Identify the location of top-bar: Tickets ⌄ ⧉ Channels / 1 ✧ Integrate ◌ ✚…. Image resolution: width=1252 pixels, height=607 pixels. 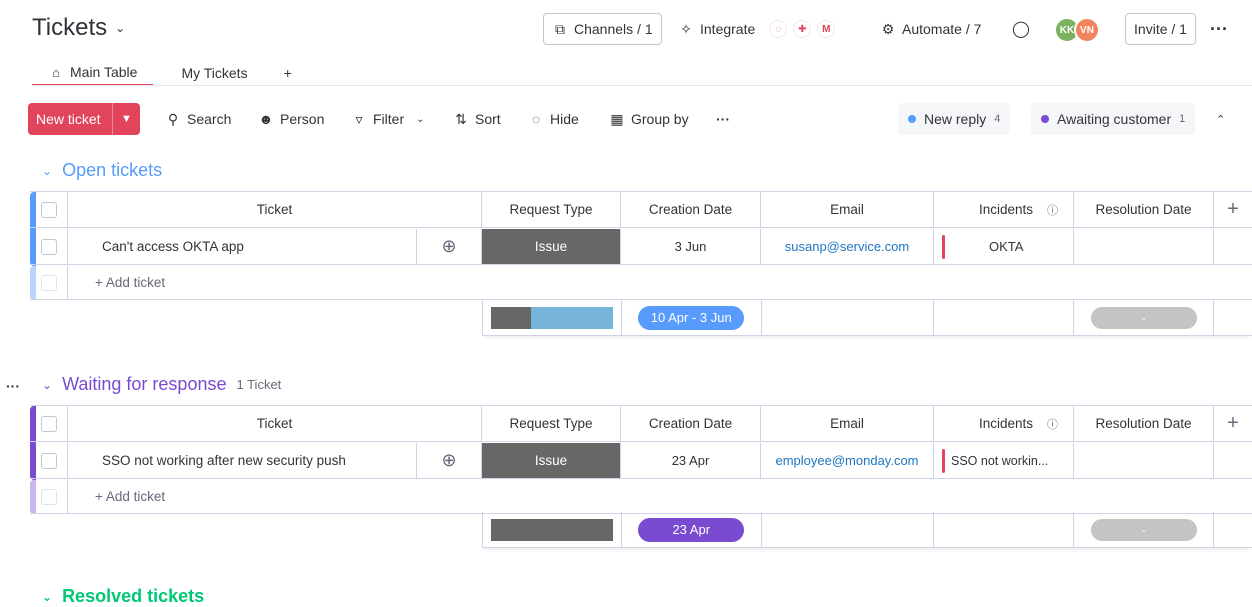
(626, 29).